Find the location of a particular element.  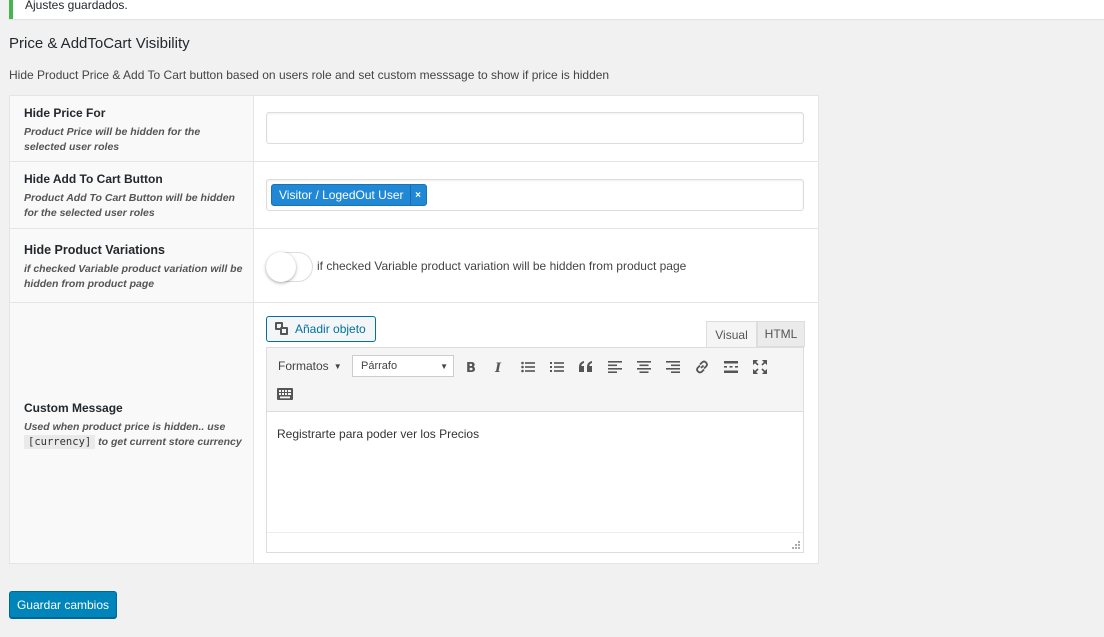

paragraph-label: Párrafo is located at coordinates (379, 366).